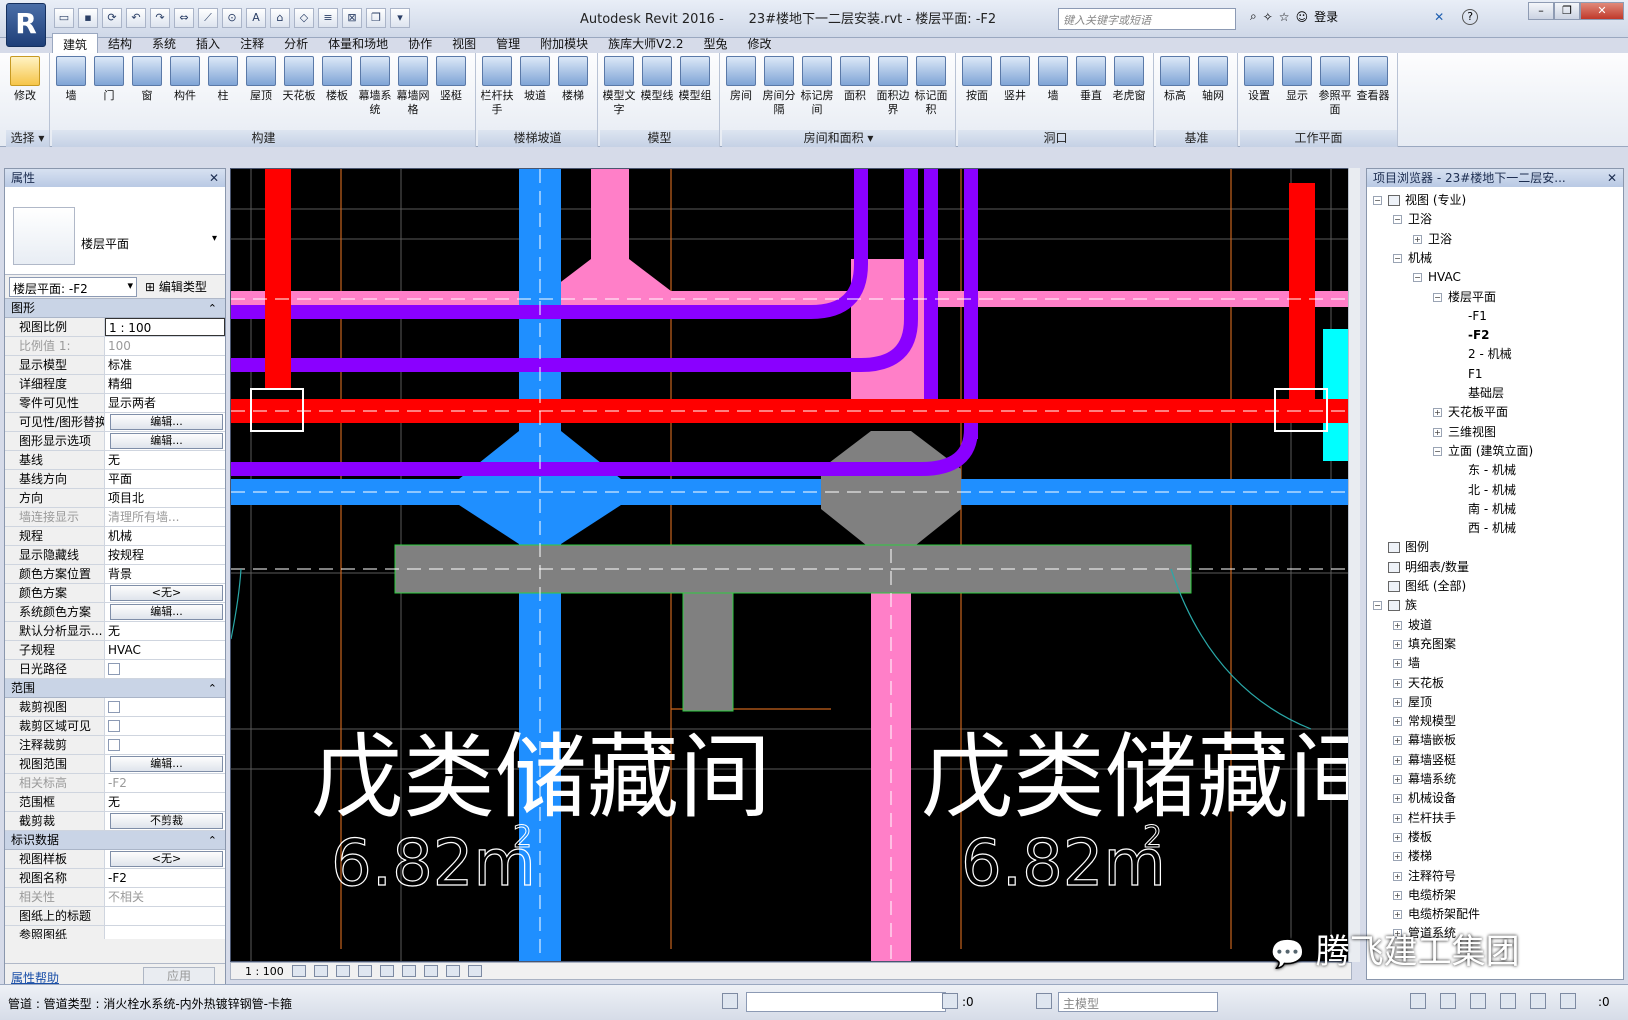  What do you see at coordinates (1412, 625) in the screenshot?
I see `browser-node: + 坡道` at bounding box center [1412, 625].